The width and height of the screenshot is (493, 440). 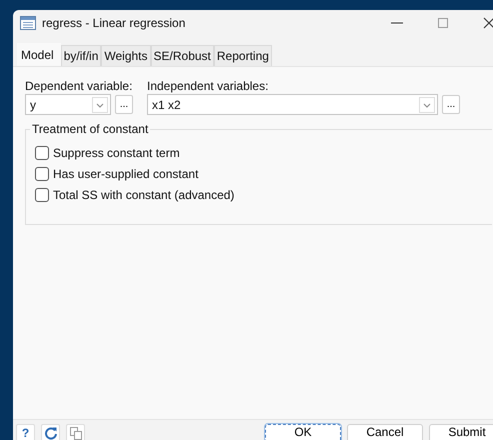 What do you see at coordinates (461, 432) in the screenshot?
I see `dialog-button: Submit` at bounding box center [461, 432].